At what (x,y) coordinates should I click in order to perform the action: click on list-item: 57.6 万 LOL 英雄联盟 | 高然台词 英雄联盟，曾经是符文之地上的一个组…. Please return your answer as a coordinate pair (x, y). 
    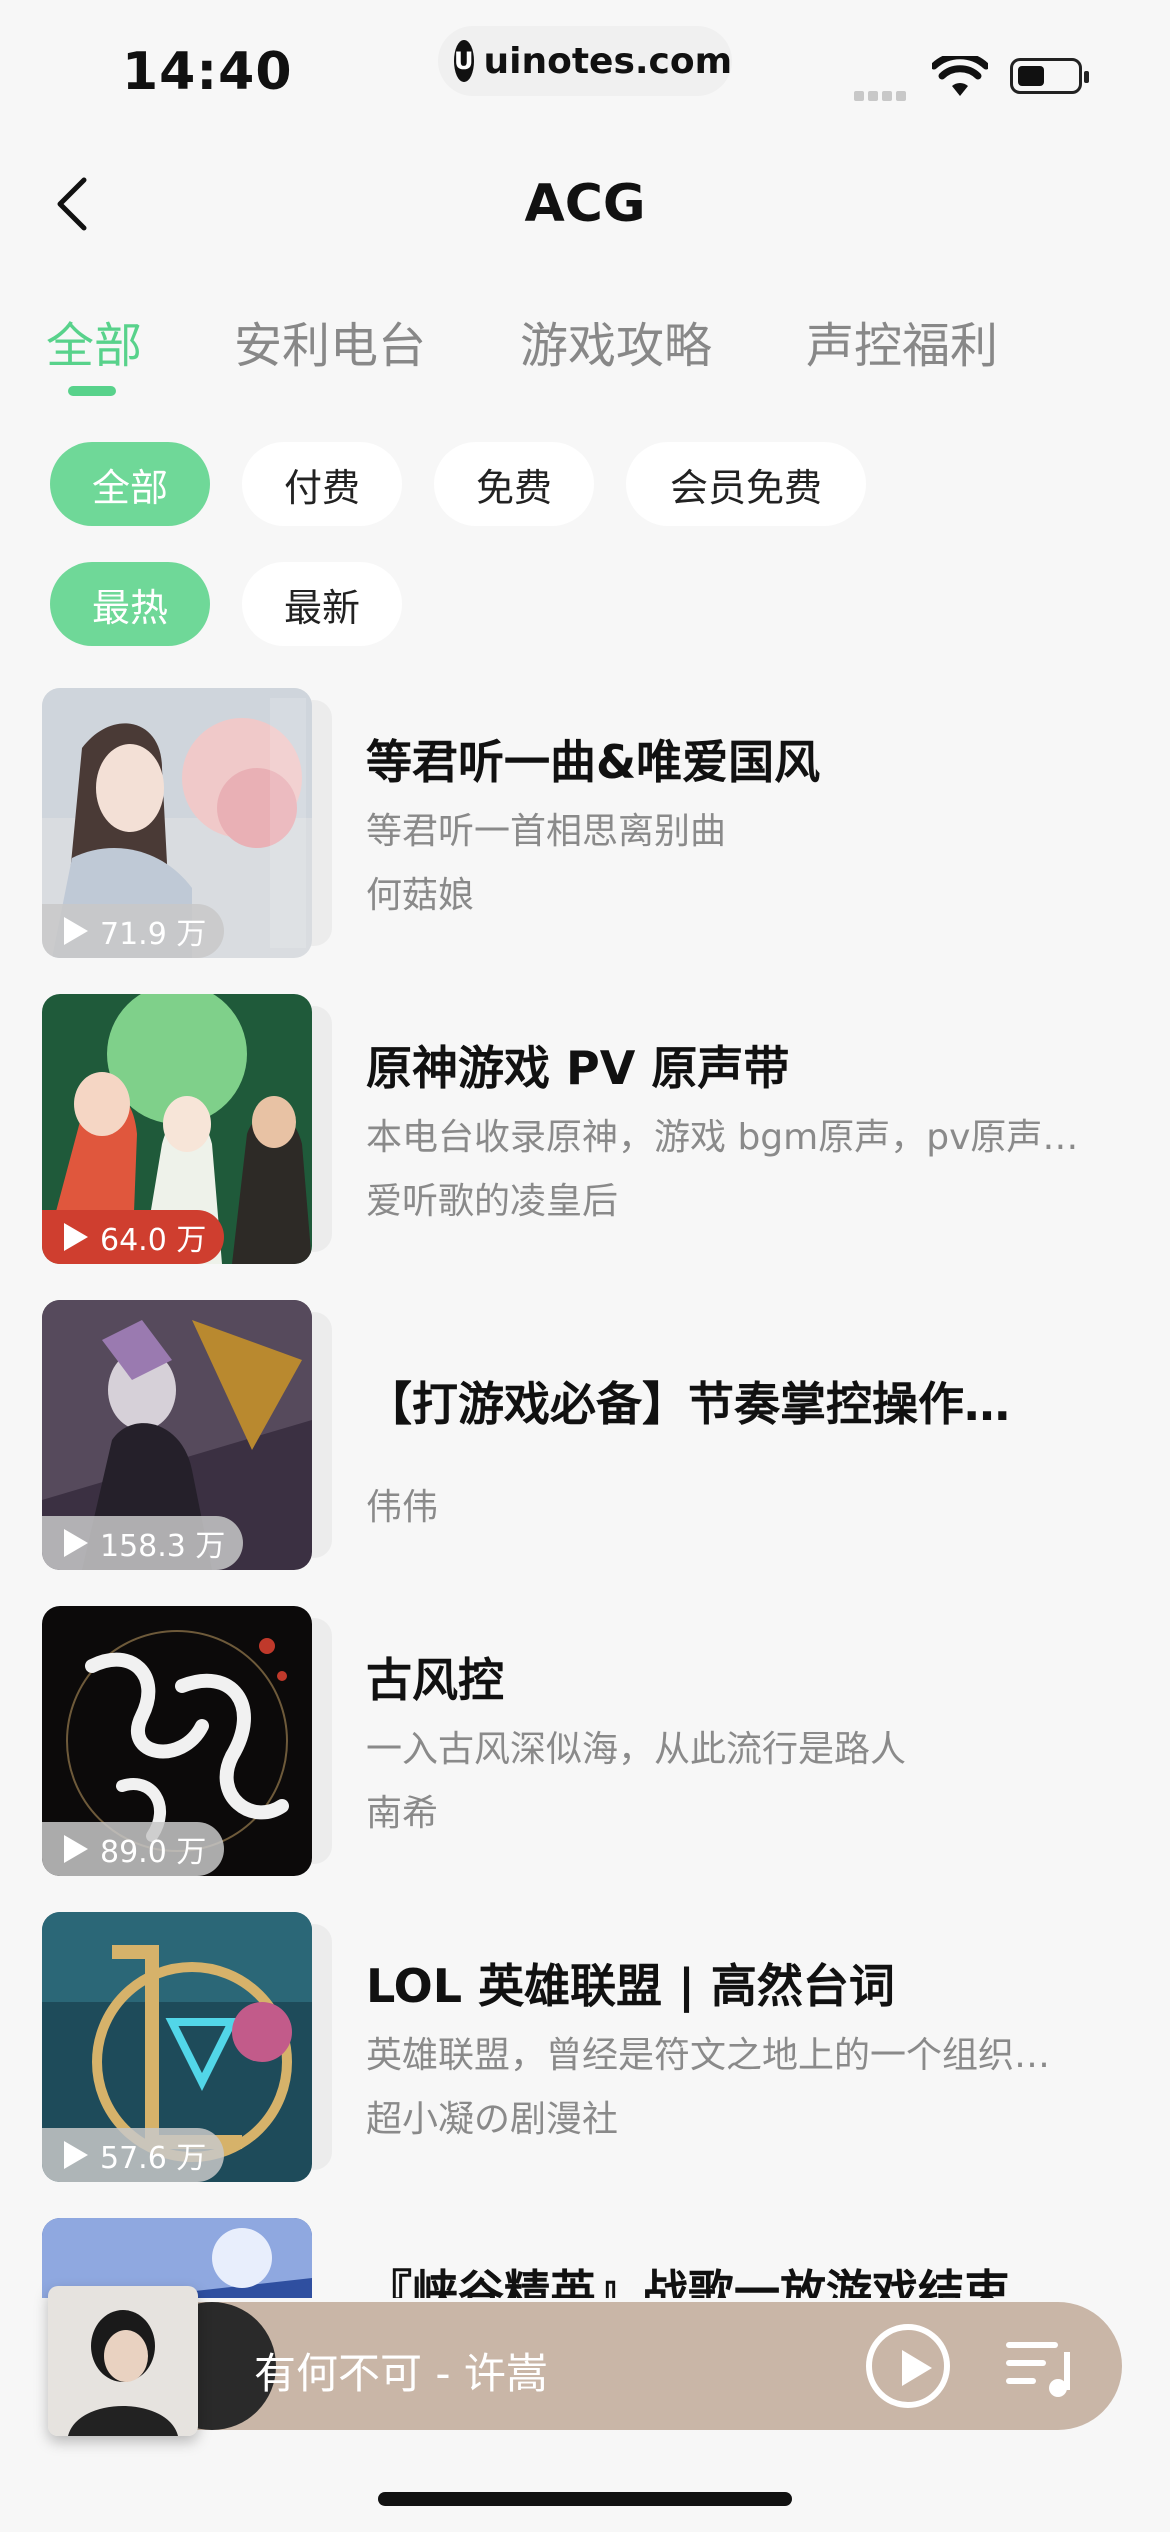
    Looking at the image, I should click on (585, 2042).